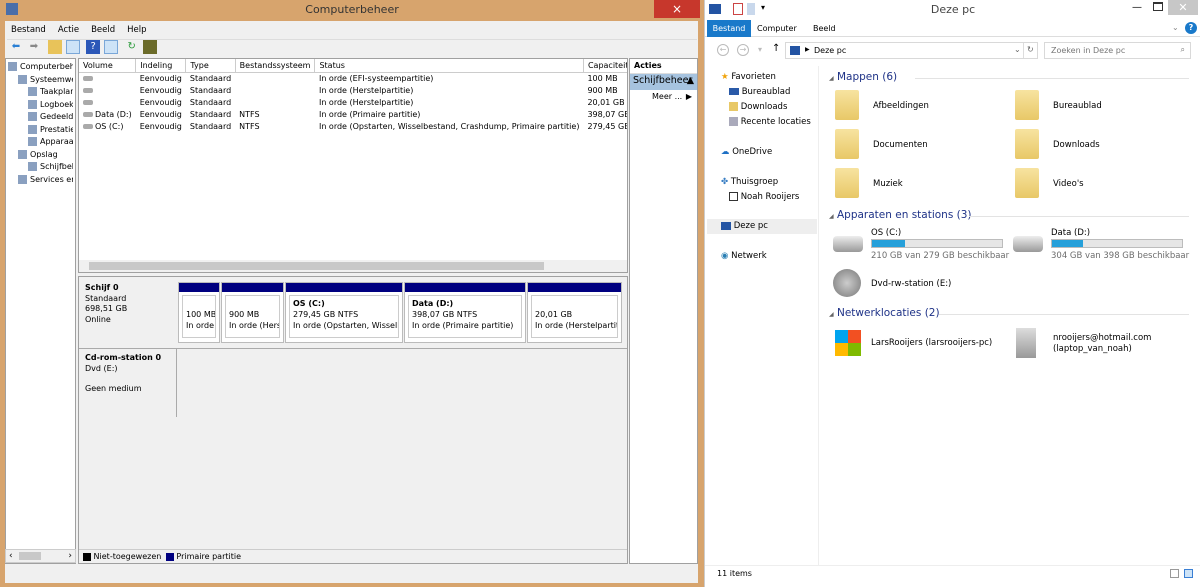 The width and height of the screenshot is (1200, 587). Describe the element at coordinates (764, 197) in the screenshot. I see `nav-user: Noah Rooijers` at that location.